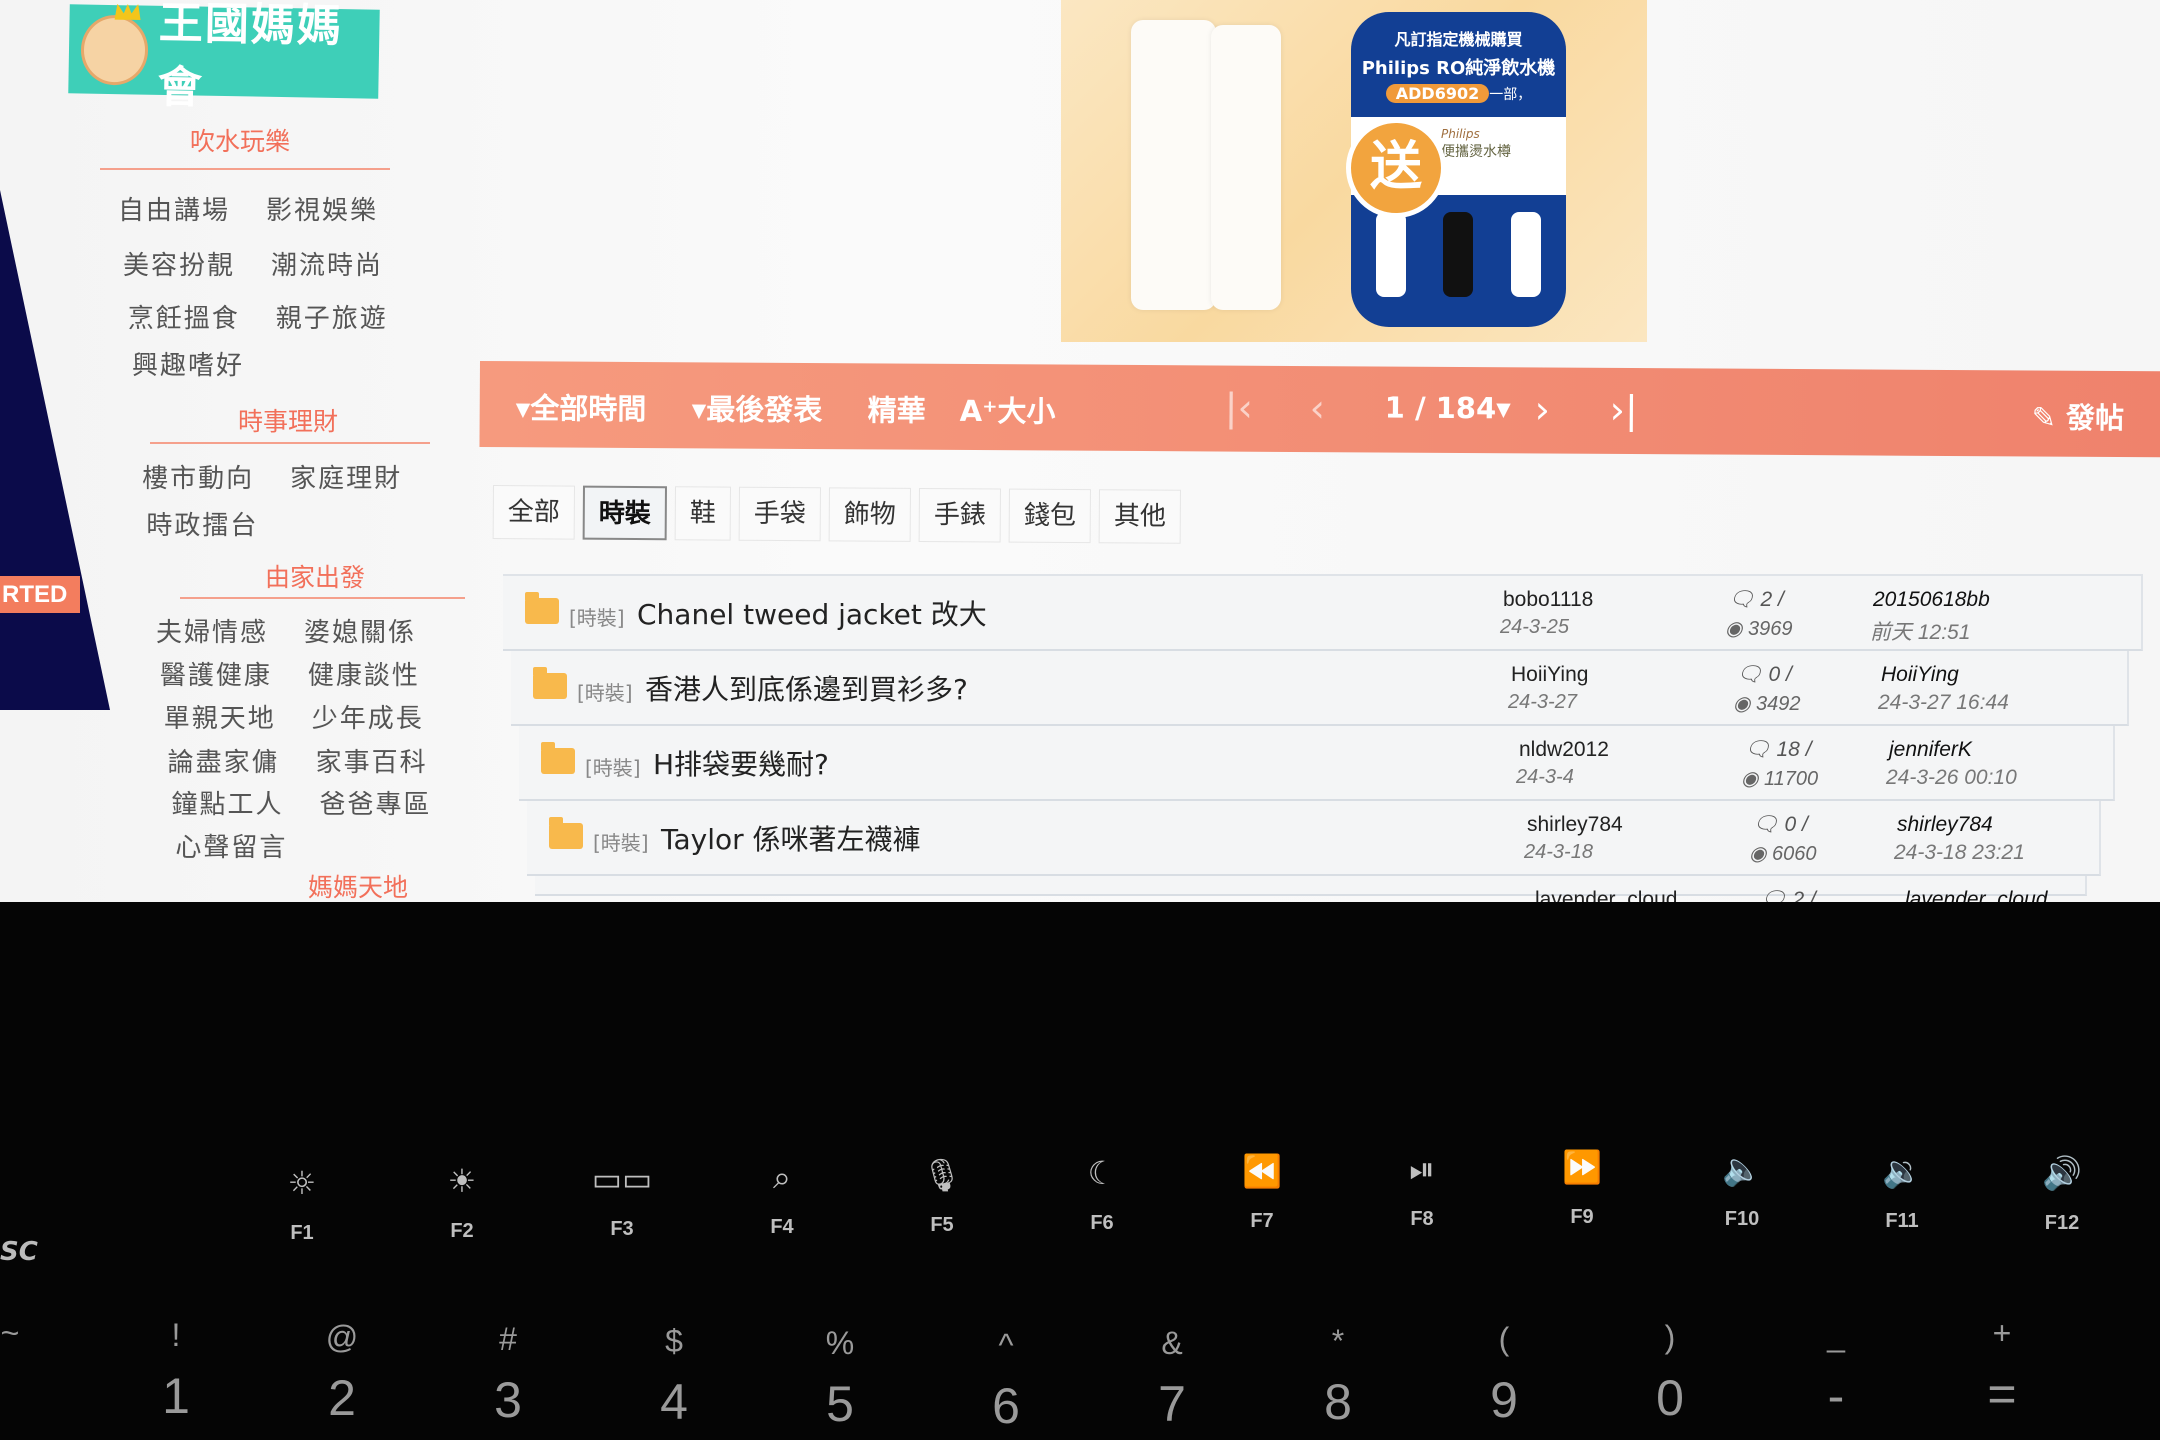 This screenshot has height=1440, width=2160. I want to click on featured-button: 精華, so click(897, 408).